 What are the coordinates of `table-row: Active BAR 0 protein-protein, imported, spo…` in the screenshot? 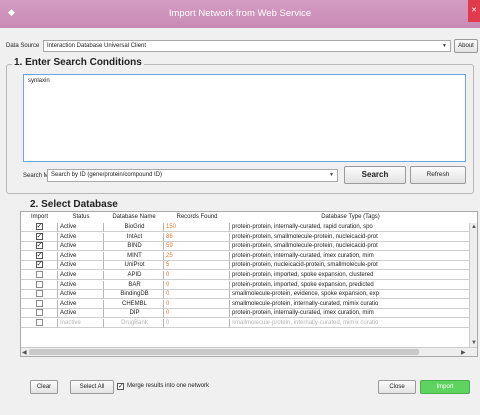 It's located at (249, 285).